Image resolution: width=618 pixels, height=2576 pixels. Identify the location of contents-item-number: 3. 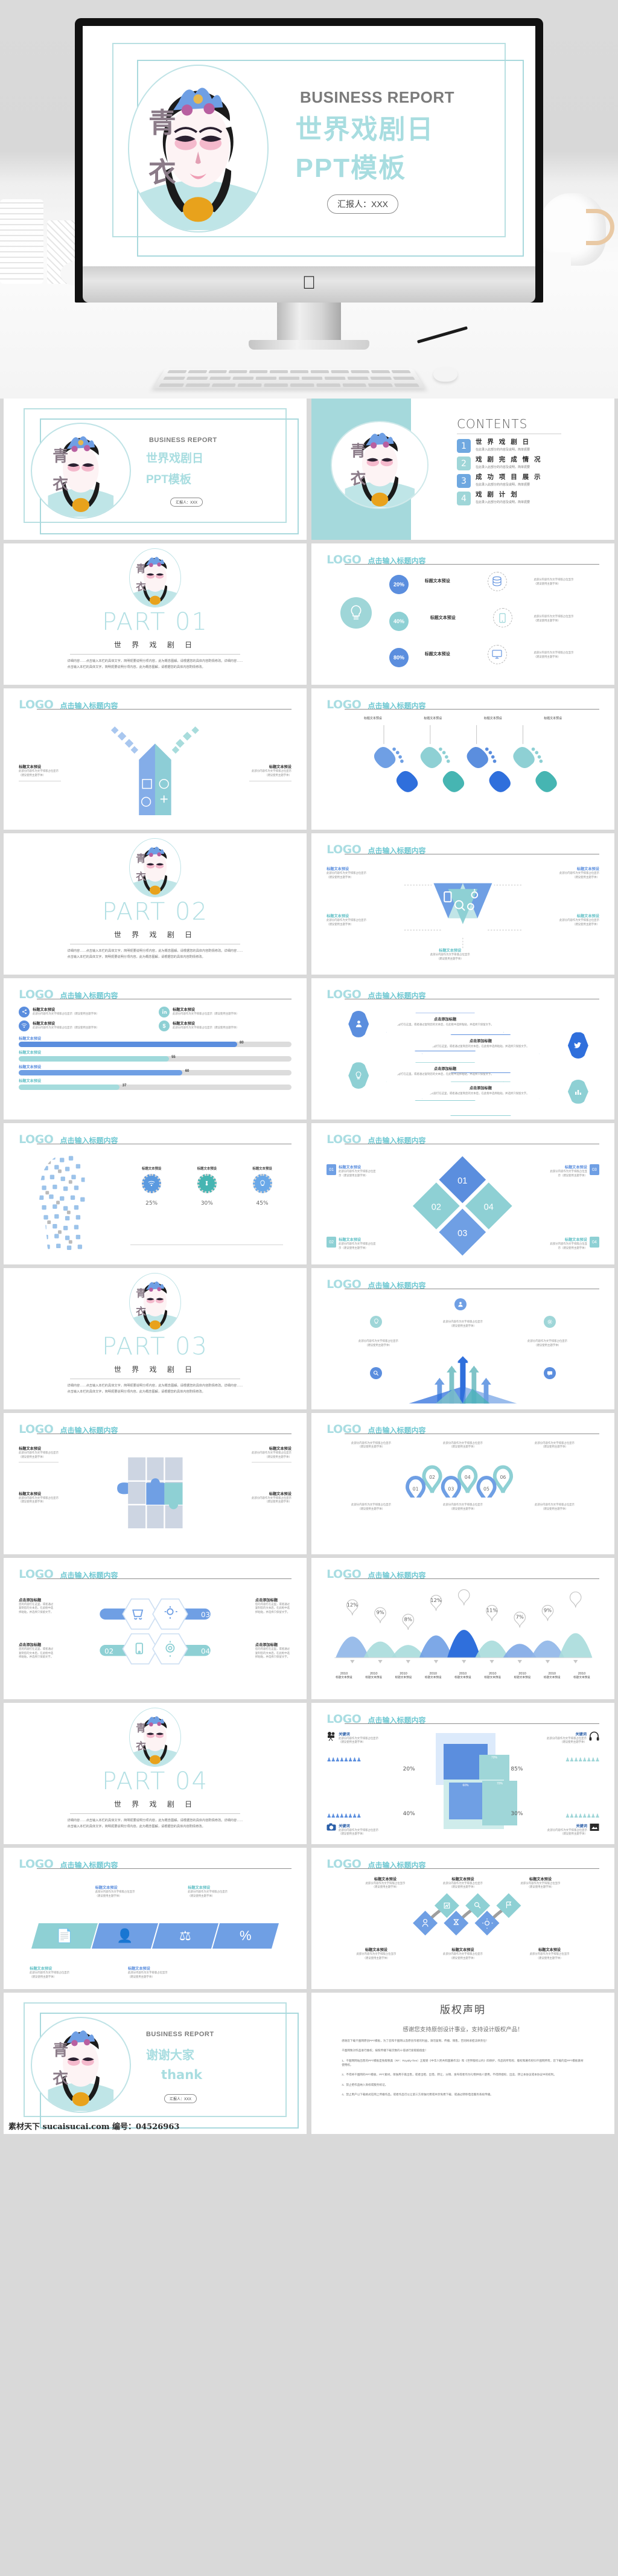
(463, 481).